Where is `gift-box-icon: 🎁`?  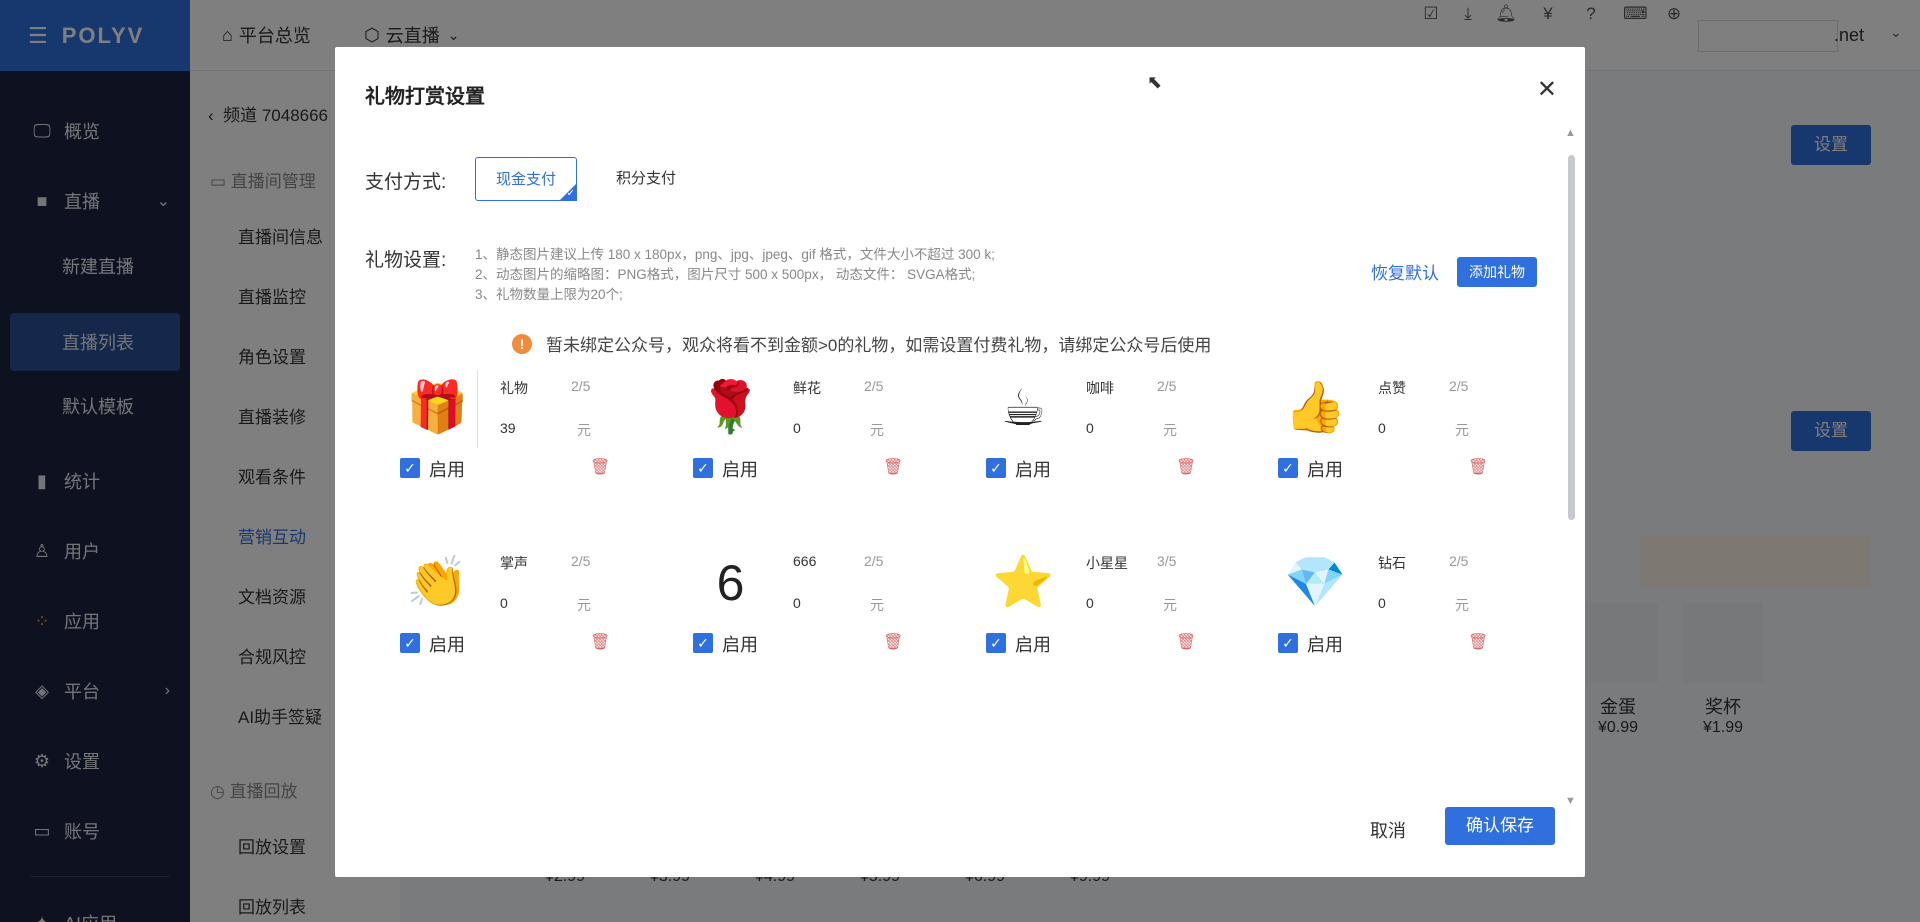
gift-box-icon: 🎁 is located at coordinates (437, 407).